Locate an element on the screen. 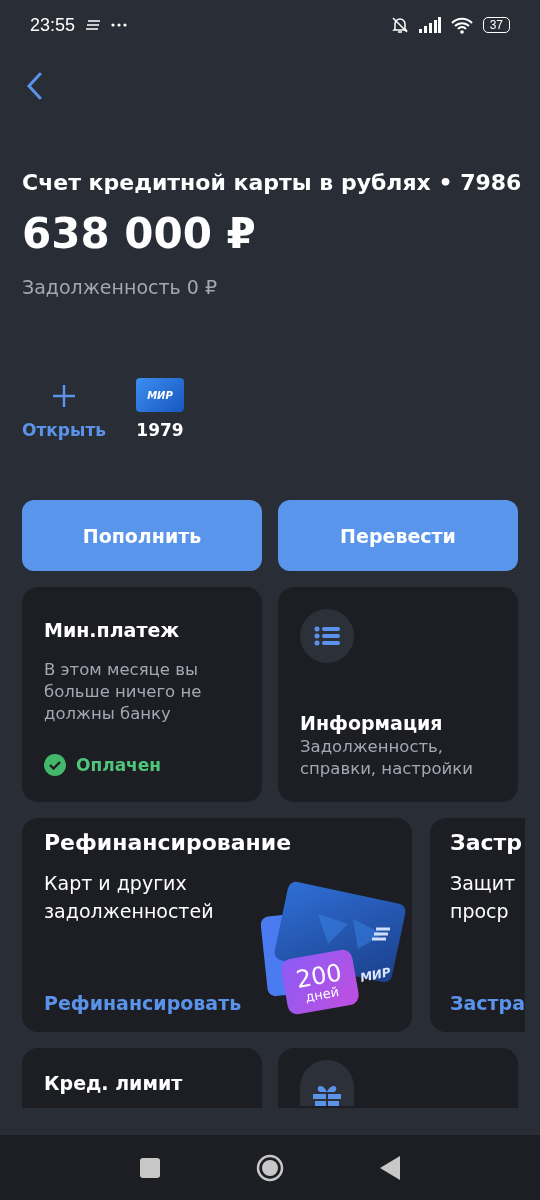 The height and width of the screenshot is (1200, 540). offer-card: Застр Защит проср Застра is located at coordinates (478, 925).